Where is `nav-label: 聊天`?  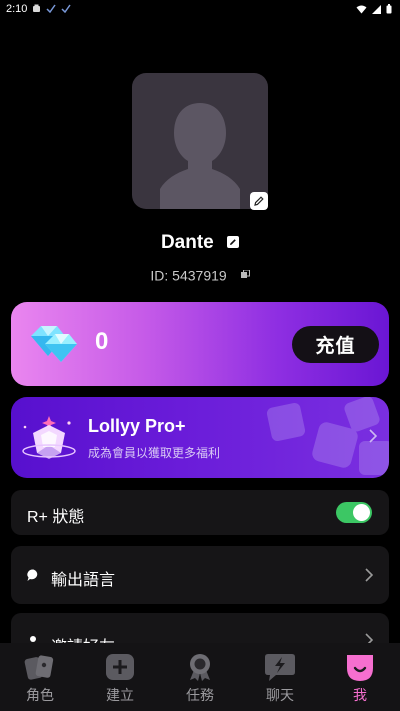 nav-label: 聊天 is located at coordinates (280, 695).